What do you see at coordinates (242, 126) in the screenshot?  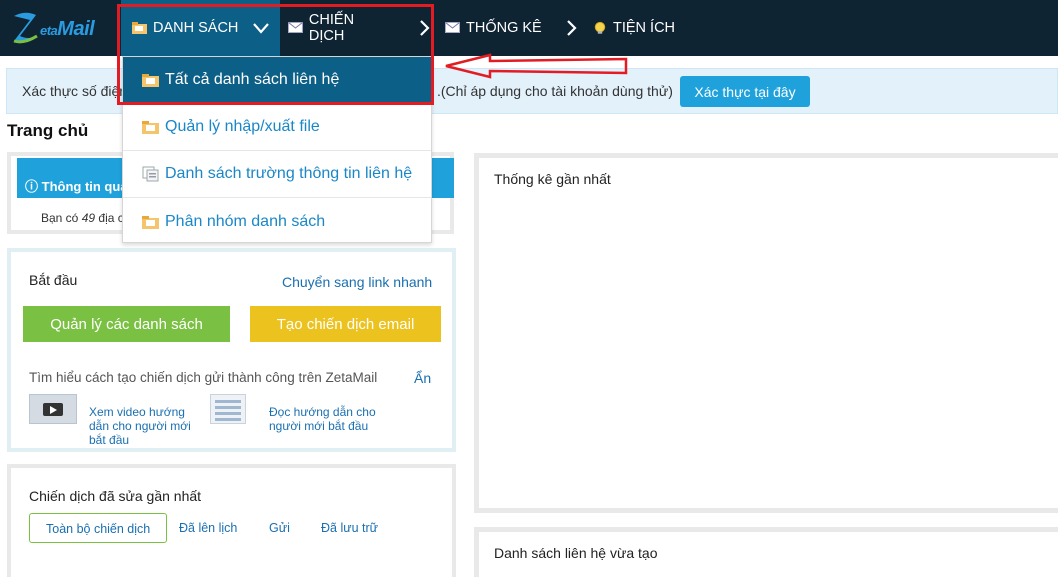 I see `menu-item-label: Quản lý nhập/xuất file` at bounding box center [242, 126].